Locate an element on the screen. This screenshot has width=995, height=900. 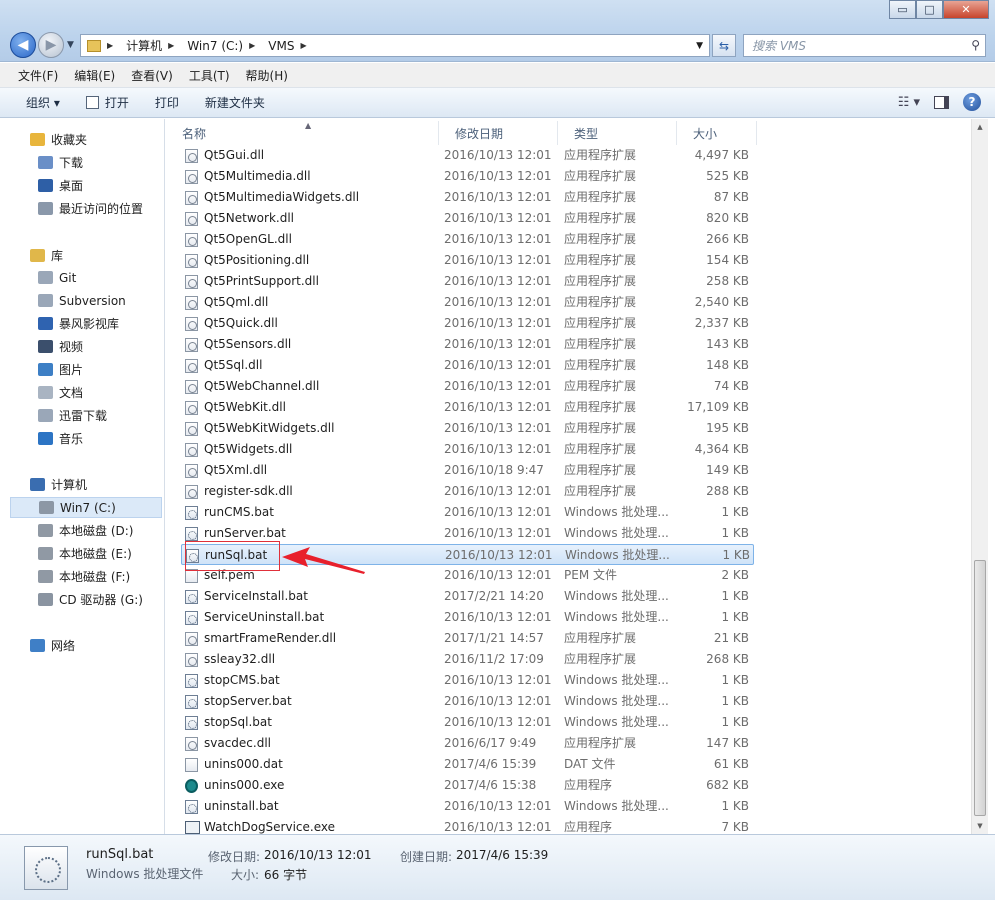
forward-button: ▶ is located at coordinates (51, 45).